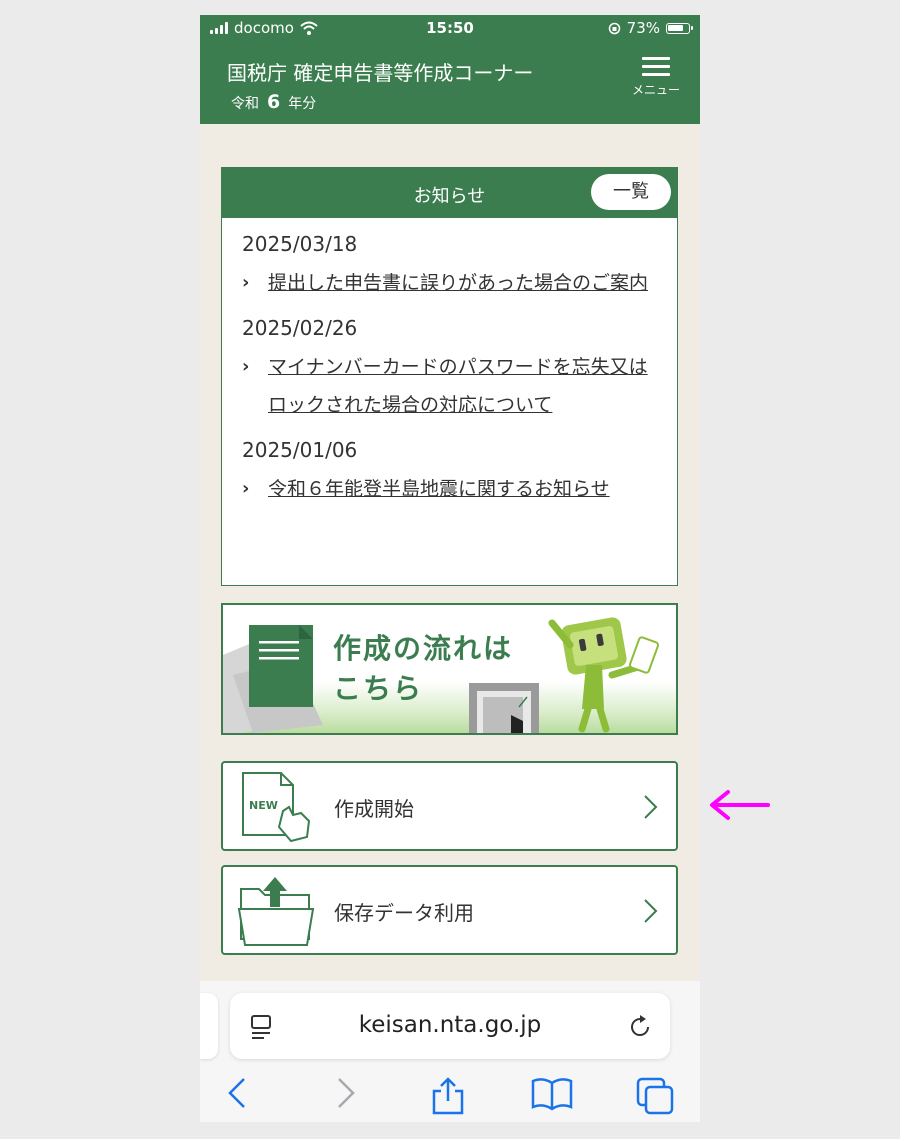 The height and width of the screenshot is (1139, 900). I want to click on hamburger-icon, so click(656, 66).